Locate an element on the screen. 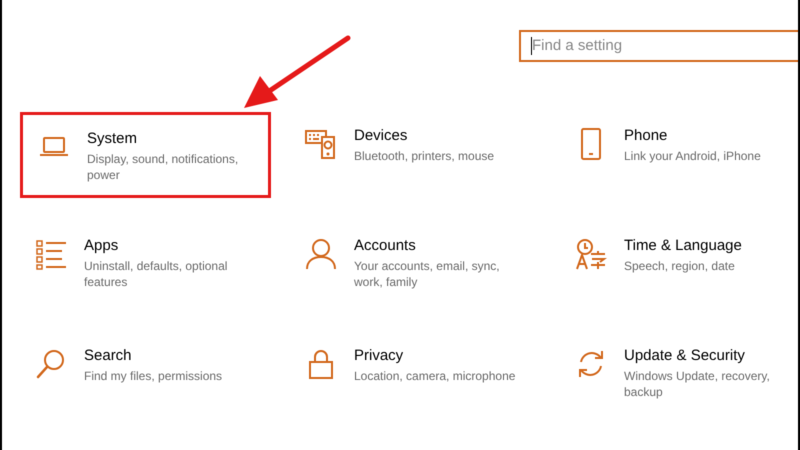 Image resolution: width=800 pixels, height=450 pixels. search-icon is located at coordinates (51, 364).